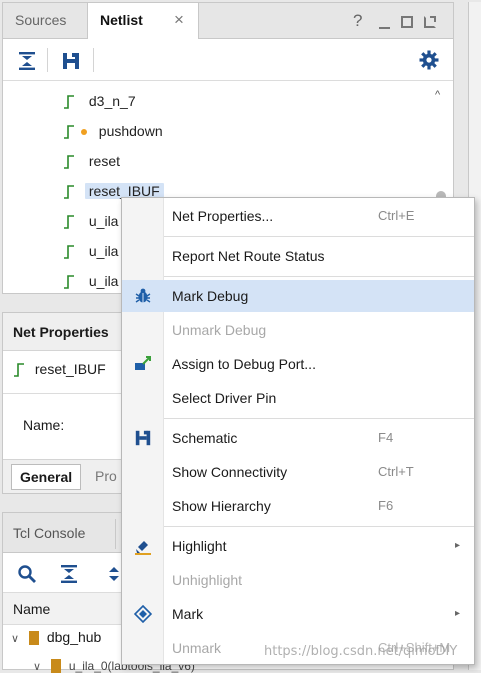 This screenshot has width=481, height=673. What do you see at coordinates (361, 651) in the screenshot?
I see `watermark: https://blog.csdn.net/qimoDIY` at bounding box center [361, 651].